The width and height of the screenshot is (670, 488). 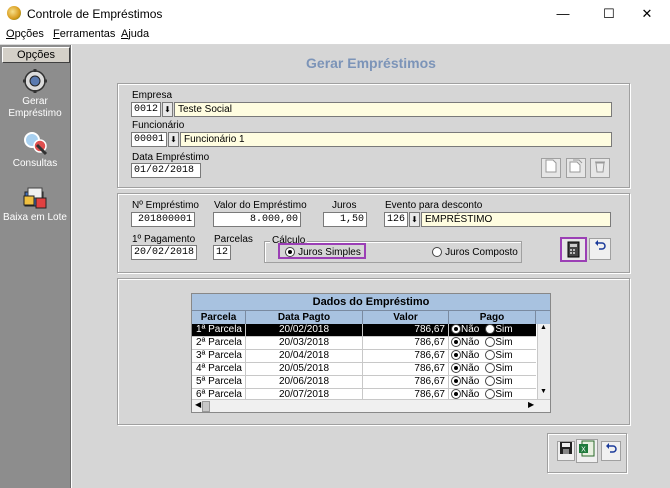 I want to click on document-icon, so click(x=551, y=166).